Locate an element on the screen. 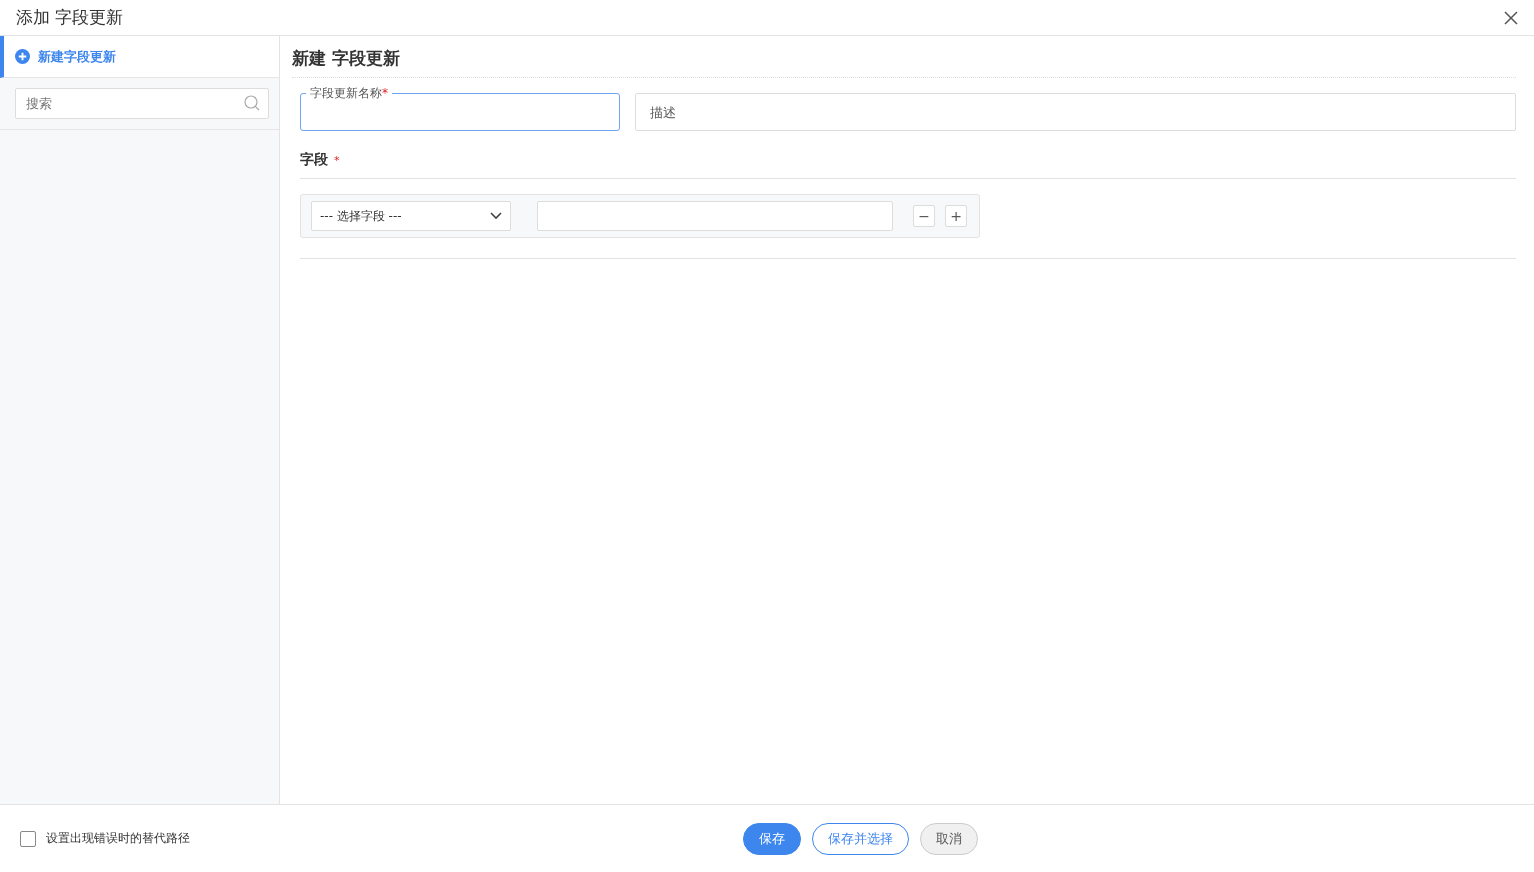 The width and height of the screenshot is (1534, 872). chevron-down-icon is located at coordinates (496, 216).